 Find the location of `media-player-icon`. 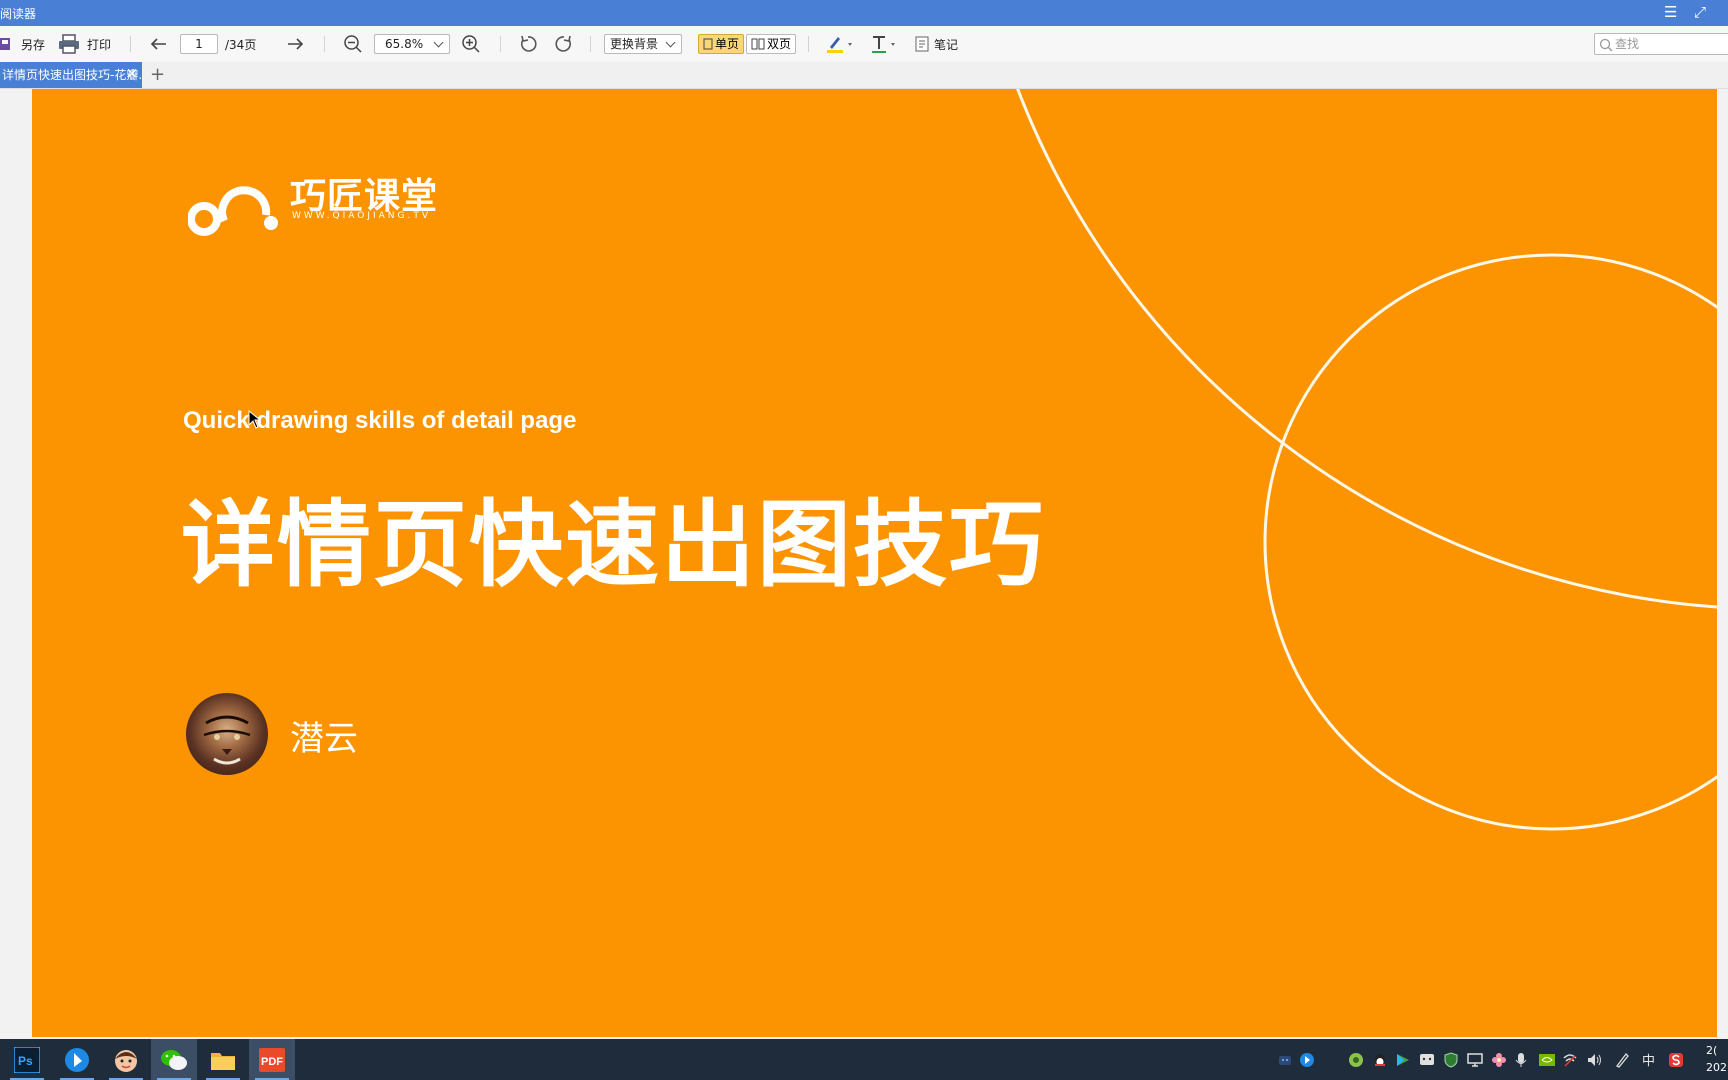

media-player-icon is located at coordinates (77, 1059).